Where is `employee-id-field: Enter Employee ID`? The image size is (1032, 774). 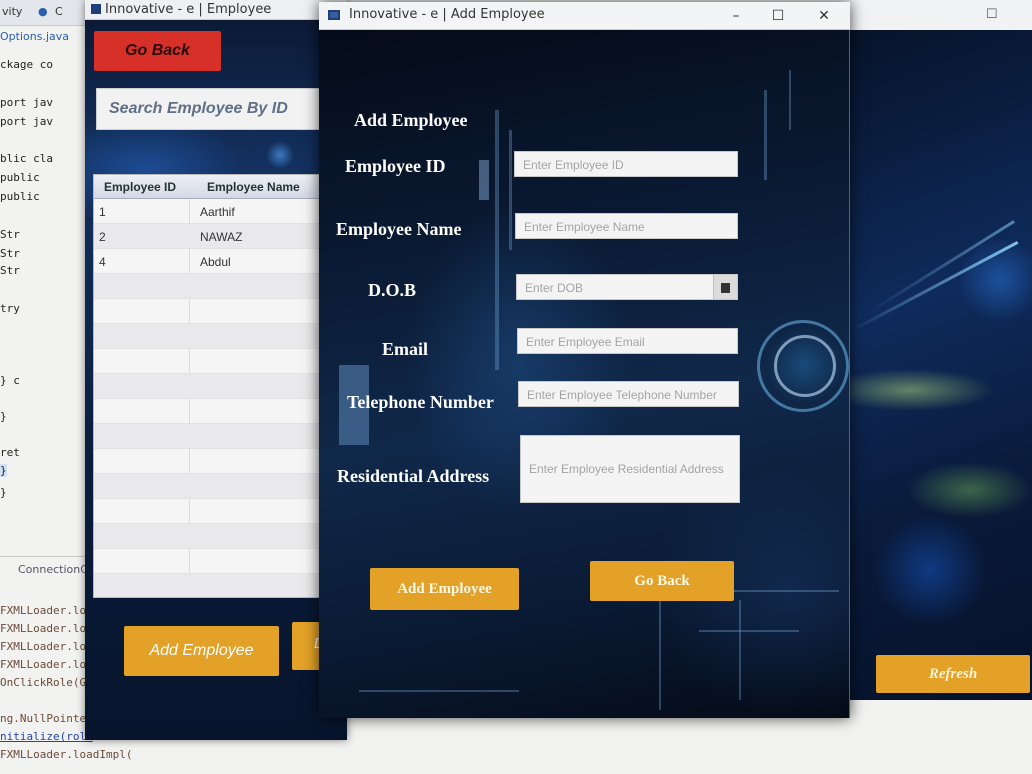
employee-id-field: Enter Employee ID is located at coordinates (626, 164).